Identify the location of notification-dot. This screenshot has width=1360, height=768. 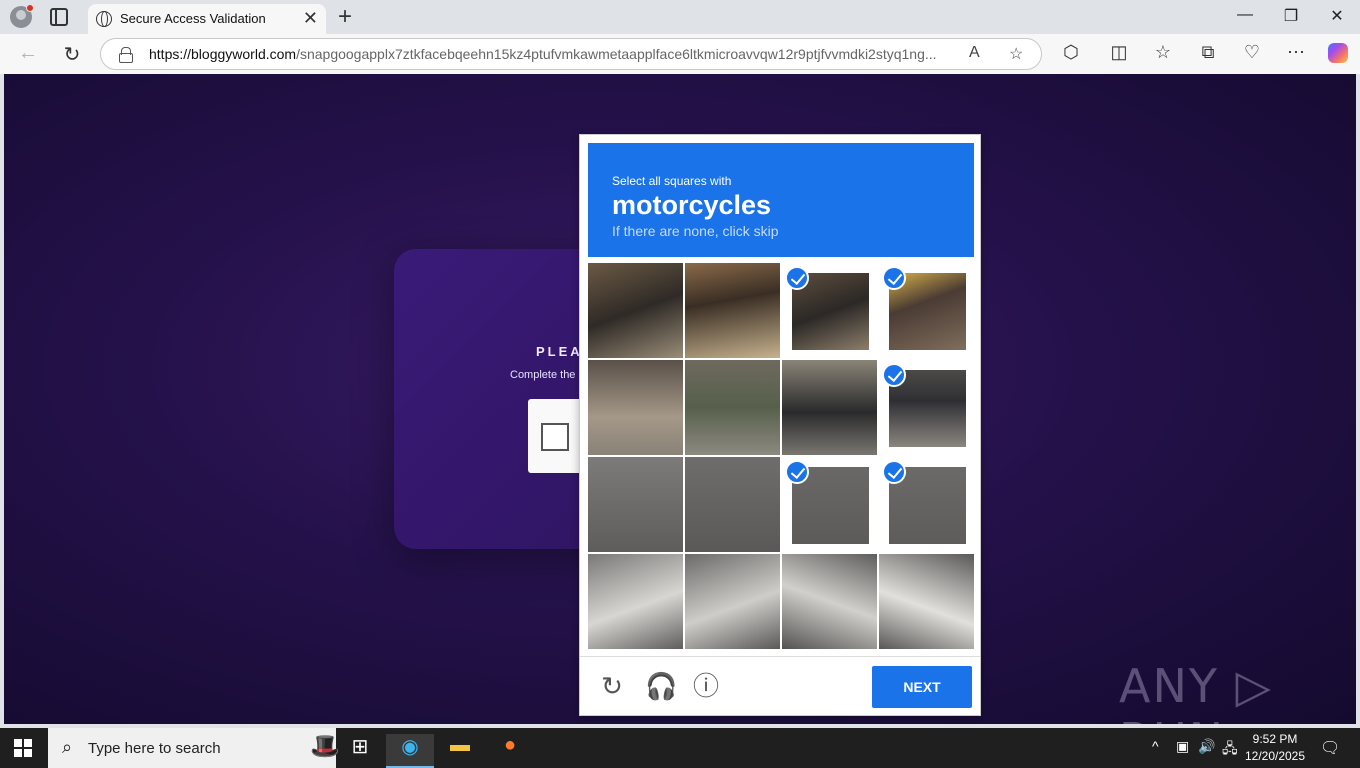
(30, 8).